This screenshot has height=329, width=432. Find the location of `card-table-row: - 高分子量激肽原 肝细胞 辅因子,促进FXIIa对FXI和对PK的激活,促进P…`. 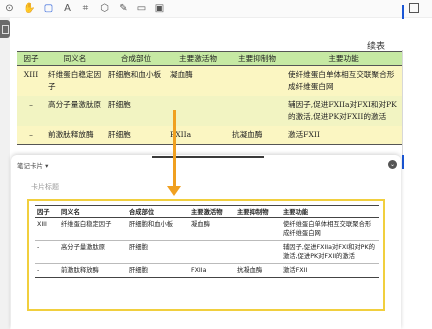

card-table-row: - 高分子量激肽原 肝细胞 辅因子,促进FXIIa对FXI和对PK的激活,促进P… is located at coordinates (207, 252).